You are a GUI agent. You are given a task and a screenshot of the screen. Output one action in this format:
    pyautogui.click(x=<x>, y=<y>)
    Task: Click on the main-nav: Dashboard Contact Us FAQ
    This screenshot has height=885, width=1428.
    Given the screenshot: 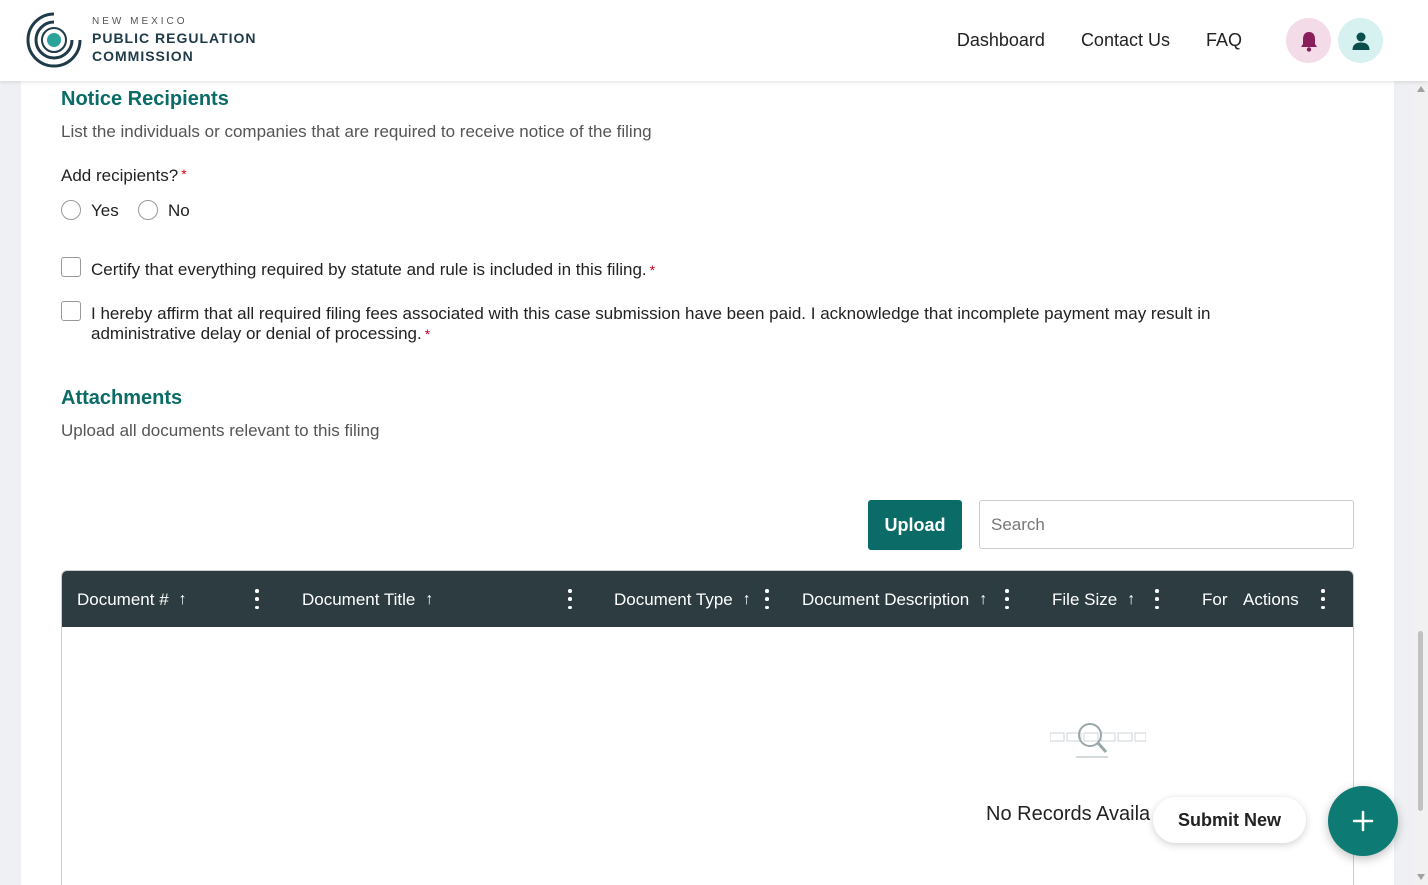 What is the action you would take?
    pyautogui.click(x=1099, y=40)
    